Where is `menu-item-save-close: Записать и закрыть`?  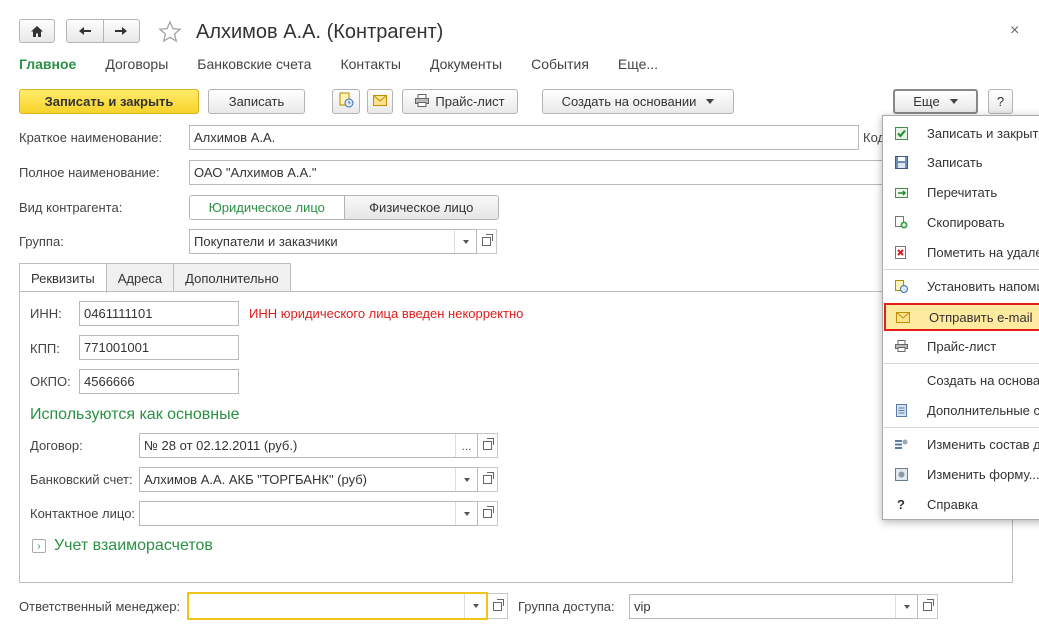
menu-item-save-close: Записать и закрыть is located at coordinates (961, 133).